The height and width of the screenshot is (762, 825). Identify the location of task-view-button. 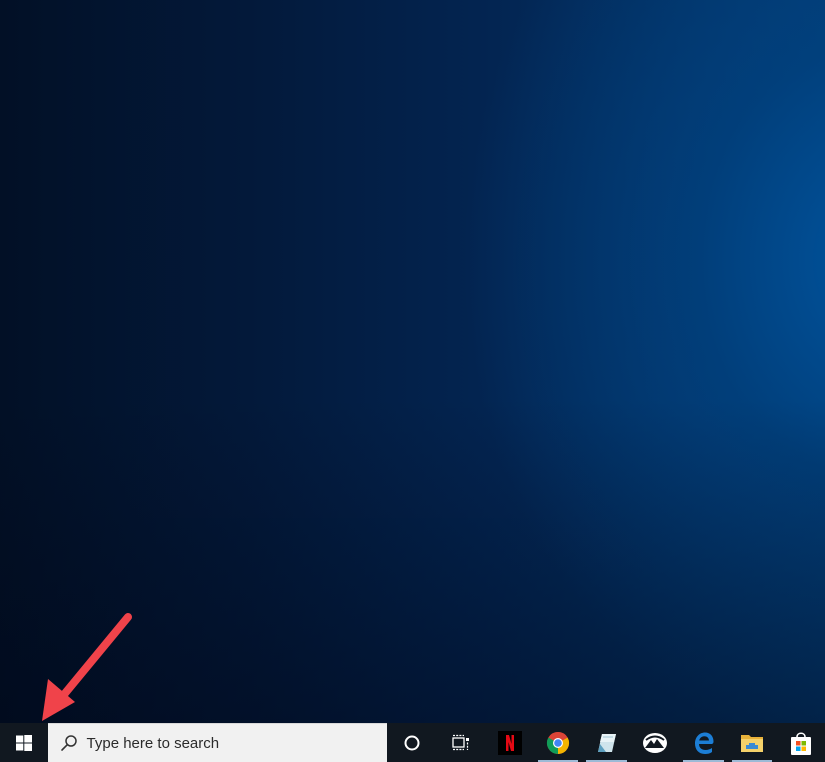
(461, 742).